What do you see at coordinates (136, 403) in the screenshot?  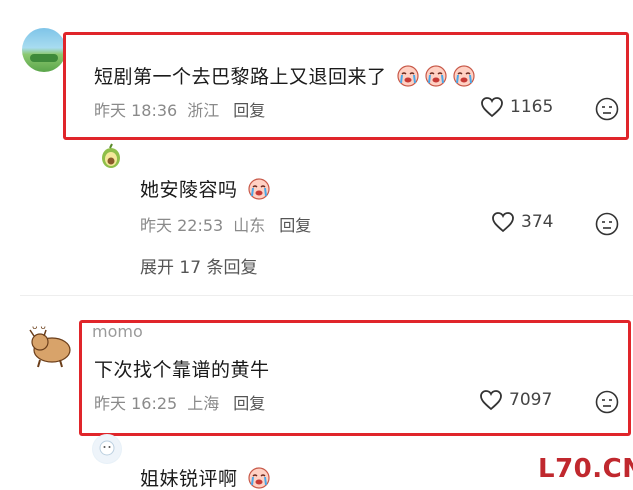 I see `comment-time: 昨天 16:25` at bounding box center [136, 403].